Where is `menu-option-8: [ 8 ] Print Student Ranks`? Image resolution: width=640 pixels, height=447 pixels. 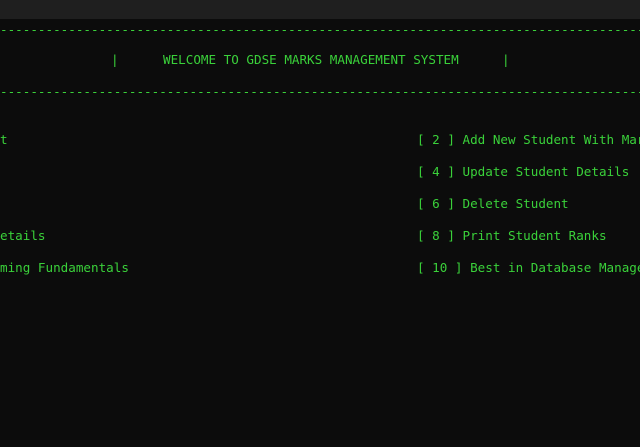
menu-option-8: [ 8 ] Print Student Ranks is located at coordinates (512, 236).